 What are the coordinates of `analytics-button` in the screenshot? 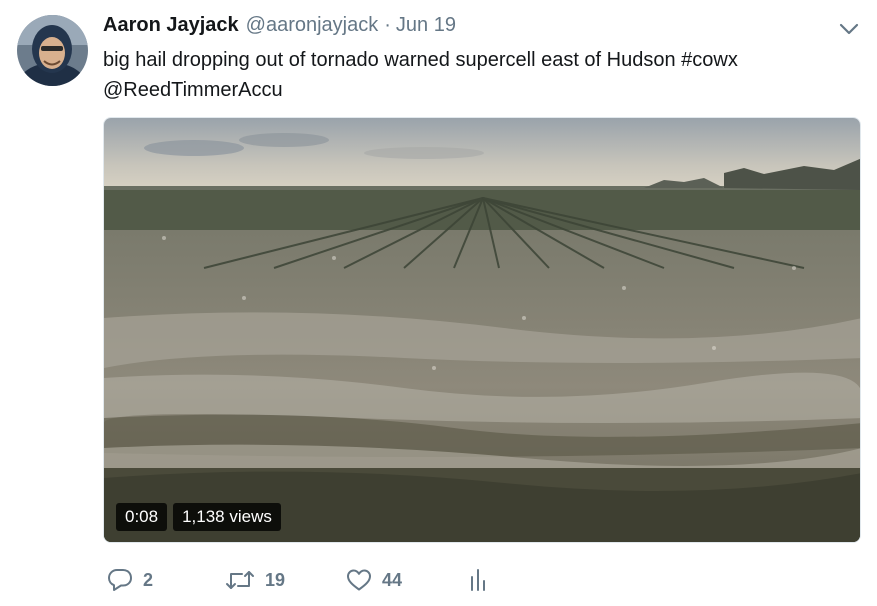 It's located at (478, 580).